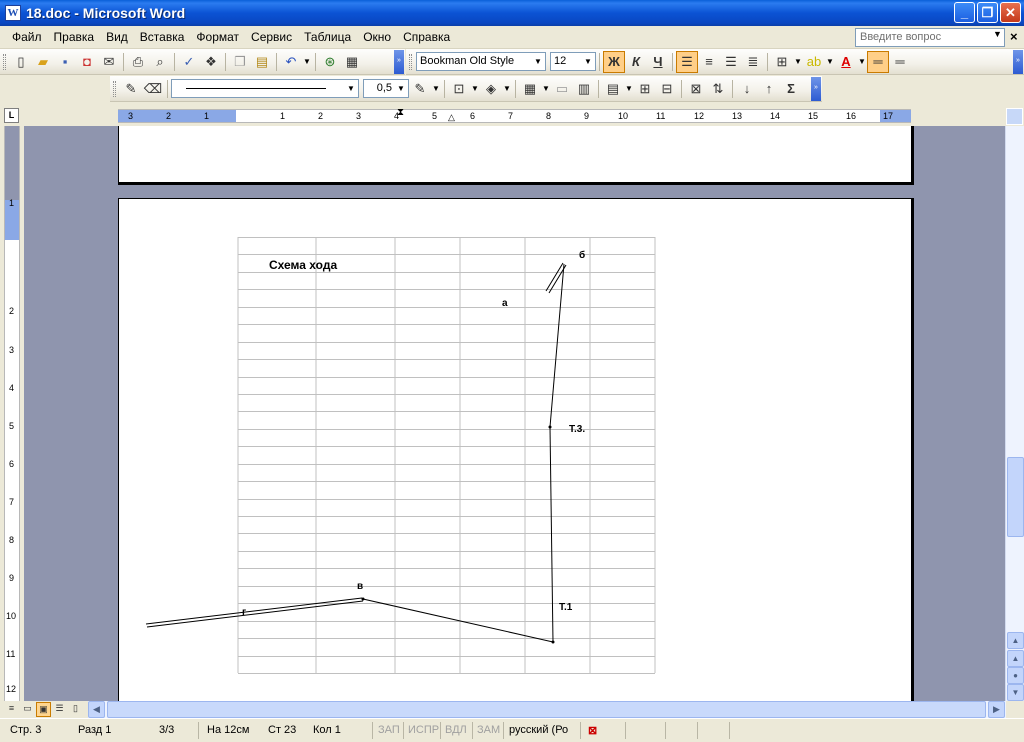 The image size is (1024, 742). I want to click on font-size-select: 12 ▼, so click(573, 61).